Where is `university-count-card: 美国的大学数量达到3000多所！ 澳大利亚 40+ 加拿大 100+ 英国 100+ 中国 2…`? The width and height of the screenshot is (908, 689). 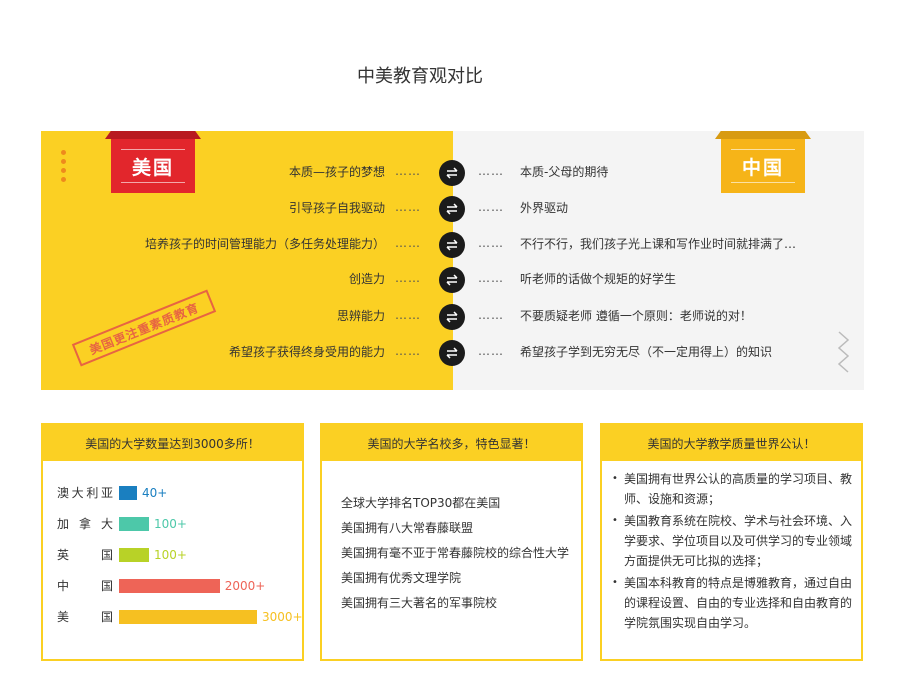
university-count-card: 美国的大学数量达到3000多所！ 澳大利亚 40+ 加拿大 100+ 英国 100+ 中国 2… is located at coordinates (172, 542).